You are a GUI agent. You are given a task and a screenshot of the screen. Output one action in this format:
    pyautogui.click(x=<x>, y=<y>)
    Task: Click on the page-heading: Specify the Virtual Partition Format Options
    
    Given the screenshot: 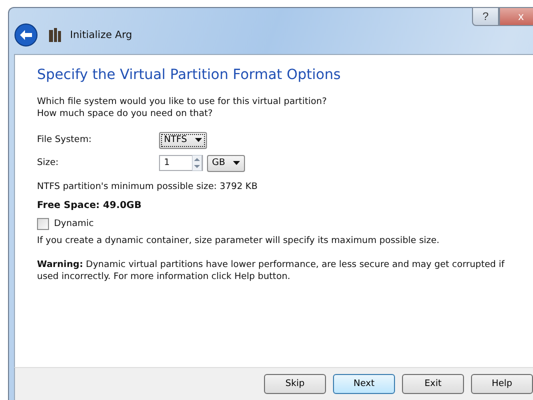 What is the action you would take?
    pyautogui.click(x=189, y=75)
    